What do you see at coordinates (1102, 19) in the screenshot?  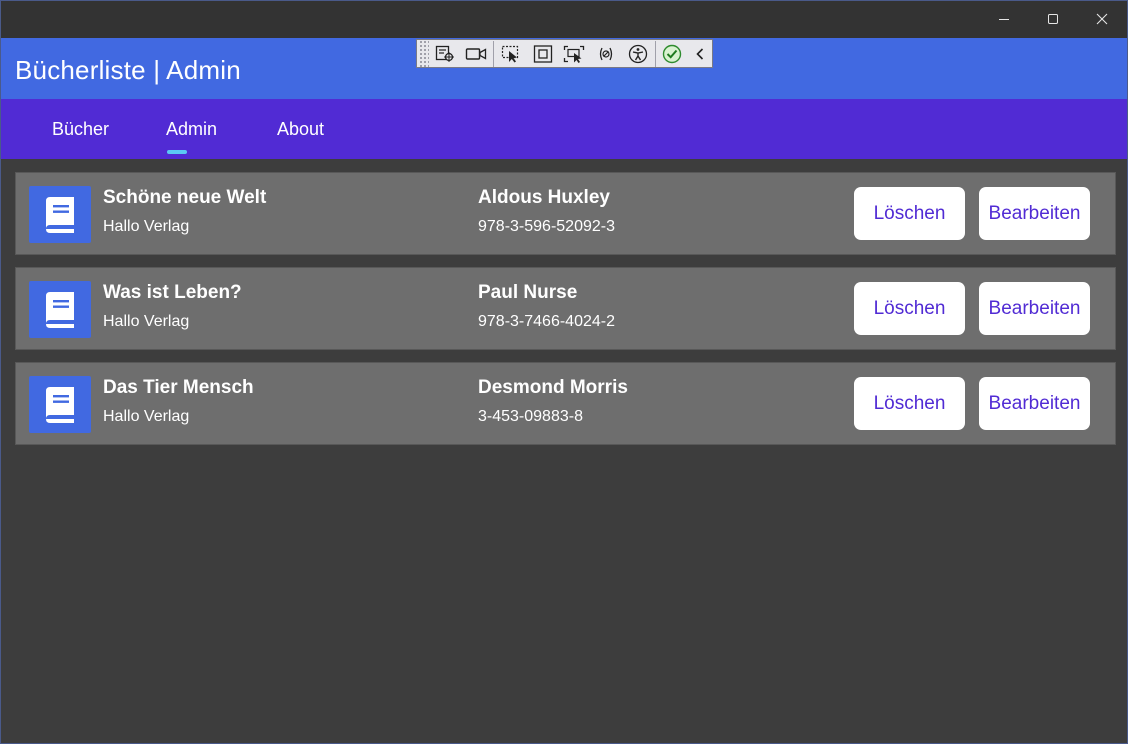 I see `close-icon` at bounding box center [1102, 19].